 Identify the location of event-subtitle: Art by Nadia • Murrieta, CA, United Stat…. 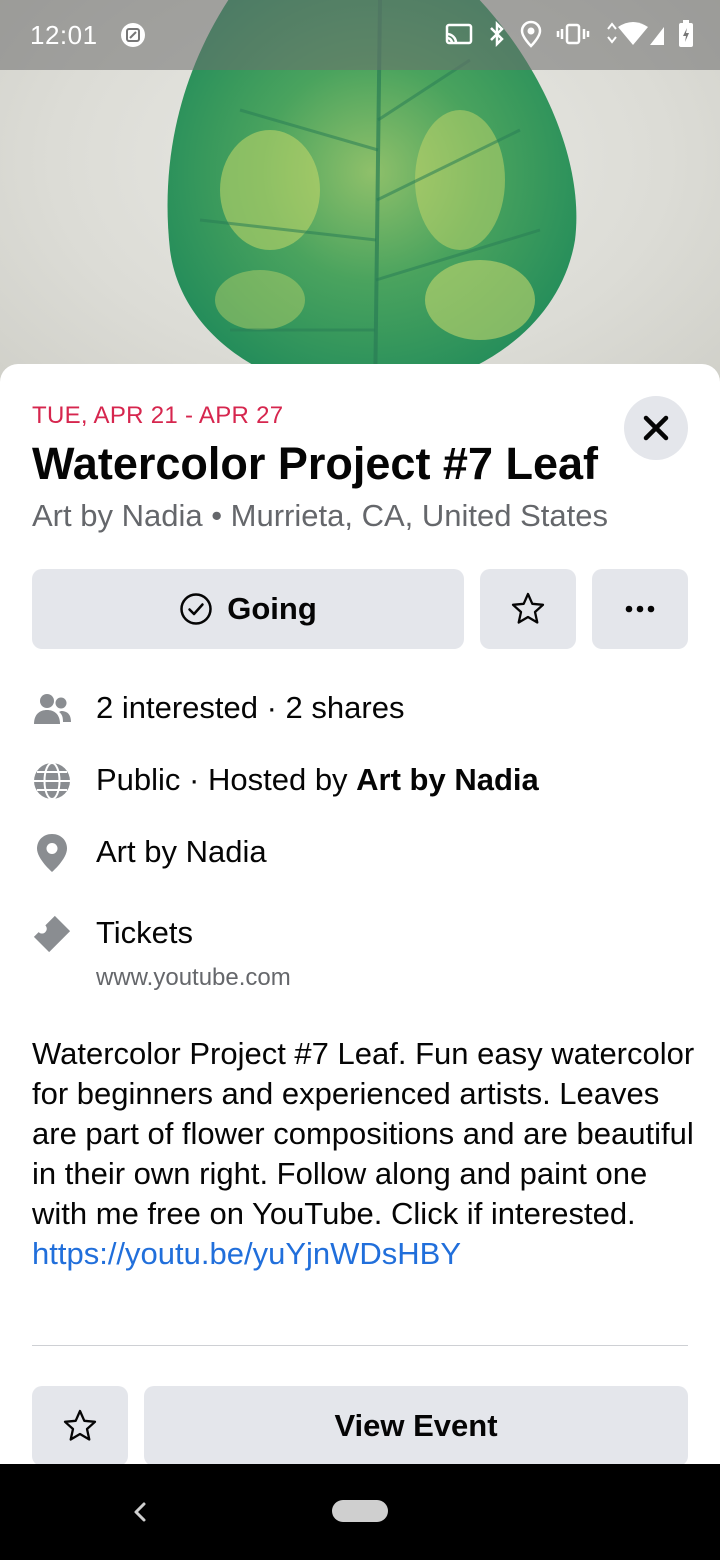
(320, 515).